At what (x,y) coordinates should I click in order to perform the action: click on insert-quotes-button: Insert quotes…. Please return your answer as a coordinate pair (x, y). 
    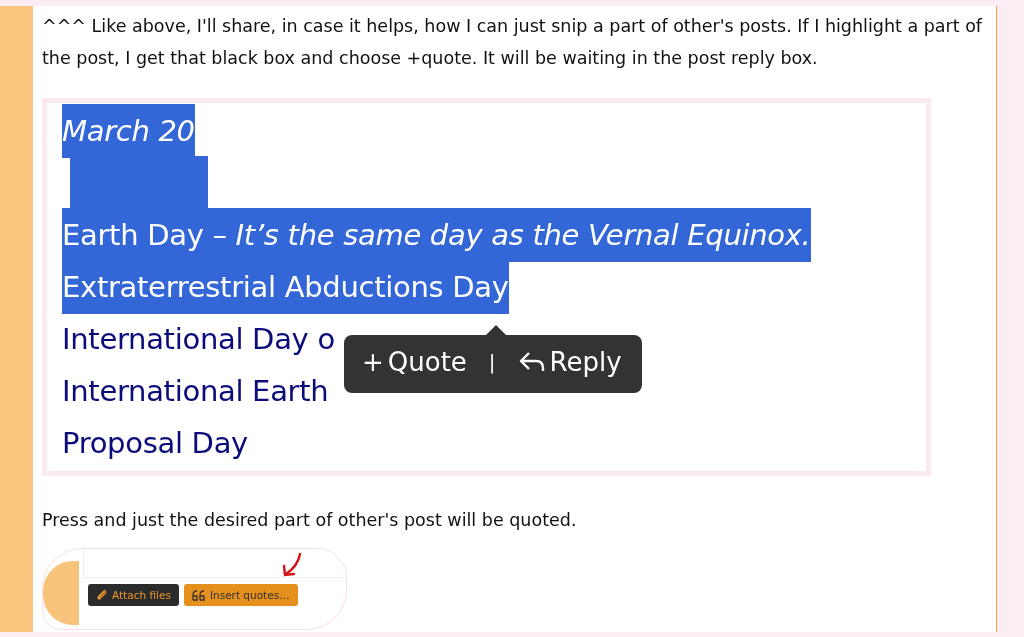
    Looking at the image, I should click on (240, 595).